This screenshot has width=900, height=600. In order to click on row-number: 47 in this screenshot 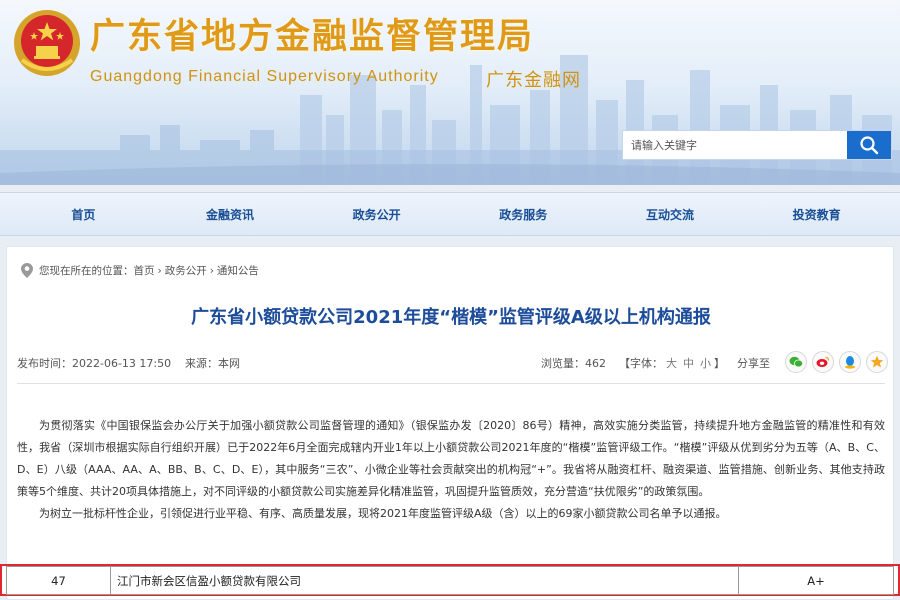, I will do `click(58, 580)`.